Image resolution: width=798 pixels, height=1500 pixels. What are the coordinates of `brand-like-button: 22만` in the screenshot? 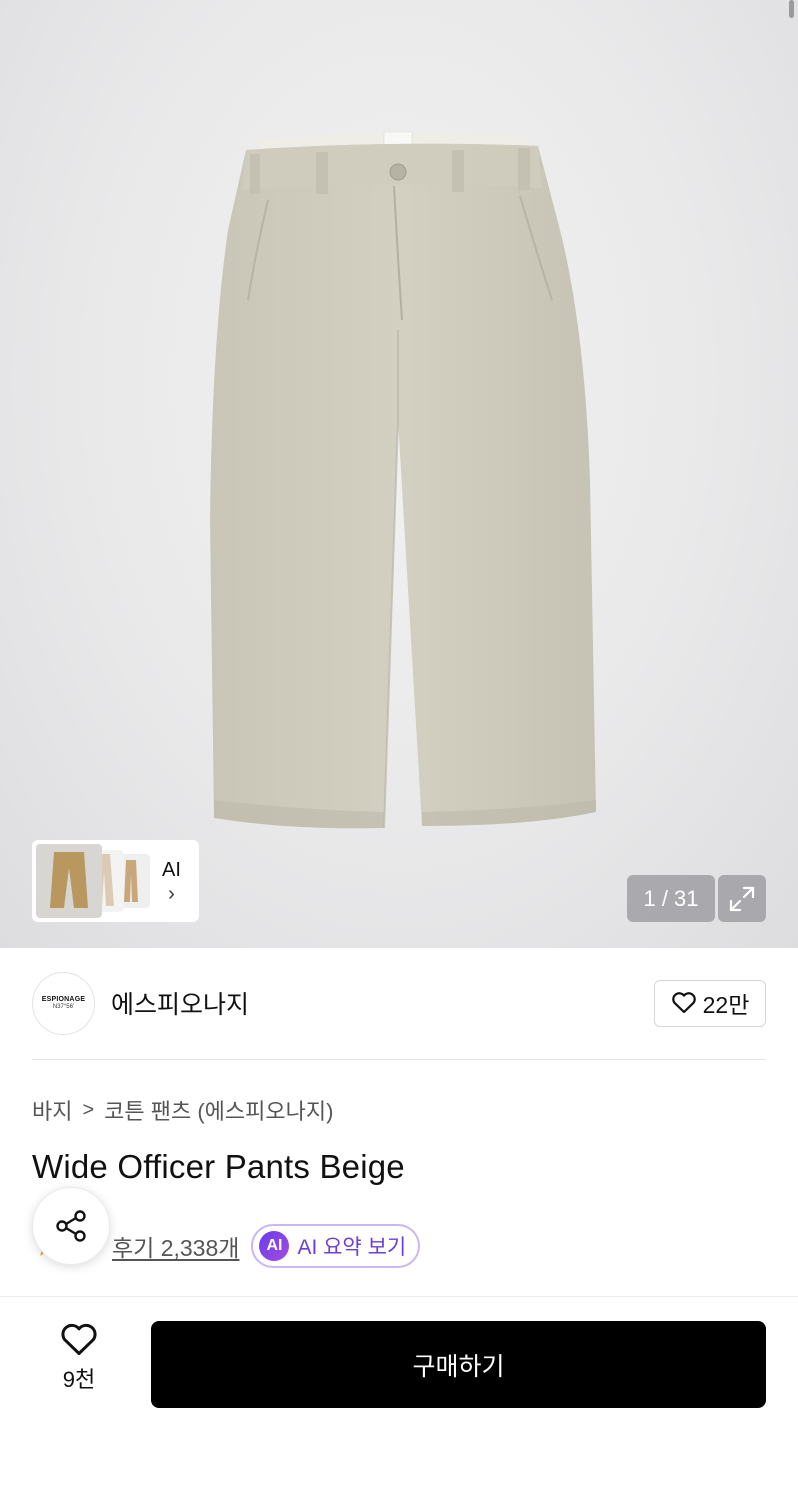 It's located at (710, 1003).